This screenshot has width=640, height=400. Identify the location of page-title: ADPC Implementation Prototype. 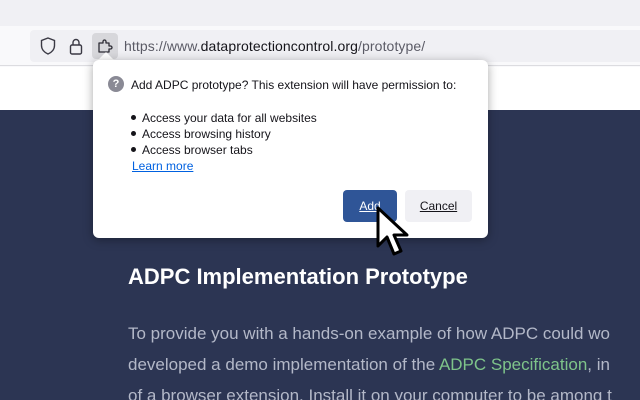
(298, 276).